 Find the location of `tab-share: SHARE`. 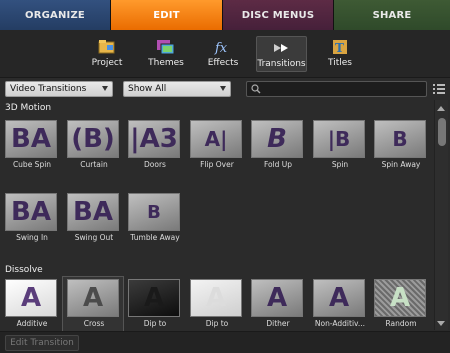

tab-share: SHARE is located at coordinates (392, 15).